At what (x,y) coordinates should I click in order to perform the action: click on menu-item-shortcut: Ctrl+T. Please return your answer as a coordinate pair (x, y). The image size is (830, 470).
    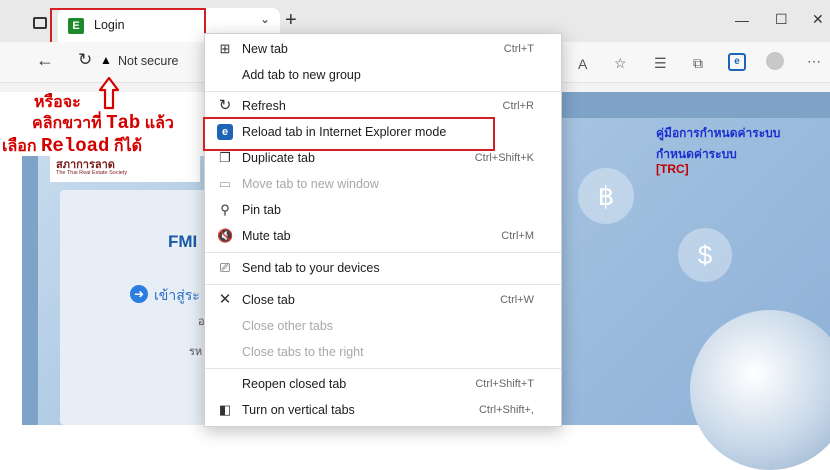
    Looking at the image, I should click on (518, 49).